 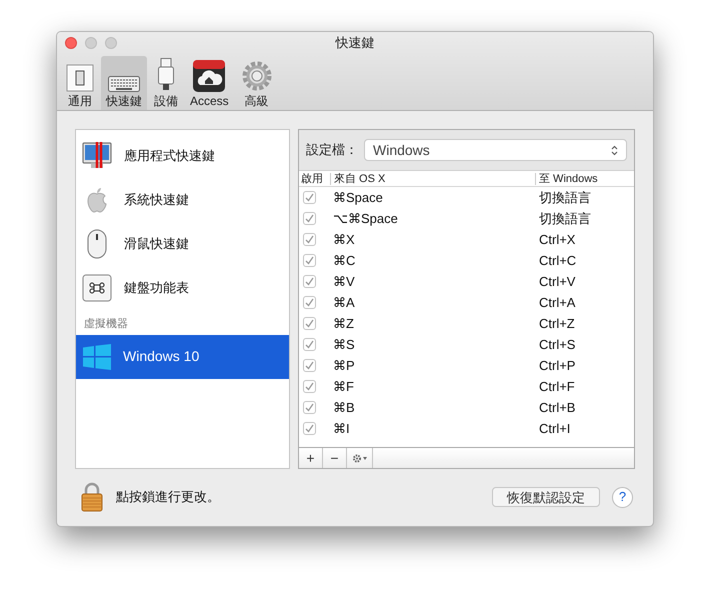 I want to click on table-cell-text: Ctrl+C, so click(x=558, y=261).